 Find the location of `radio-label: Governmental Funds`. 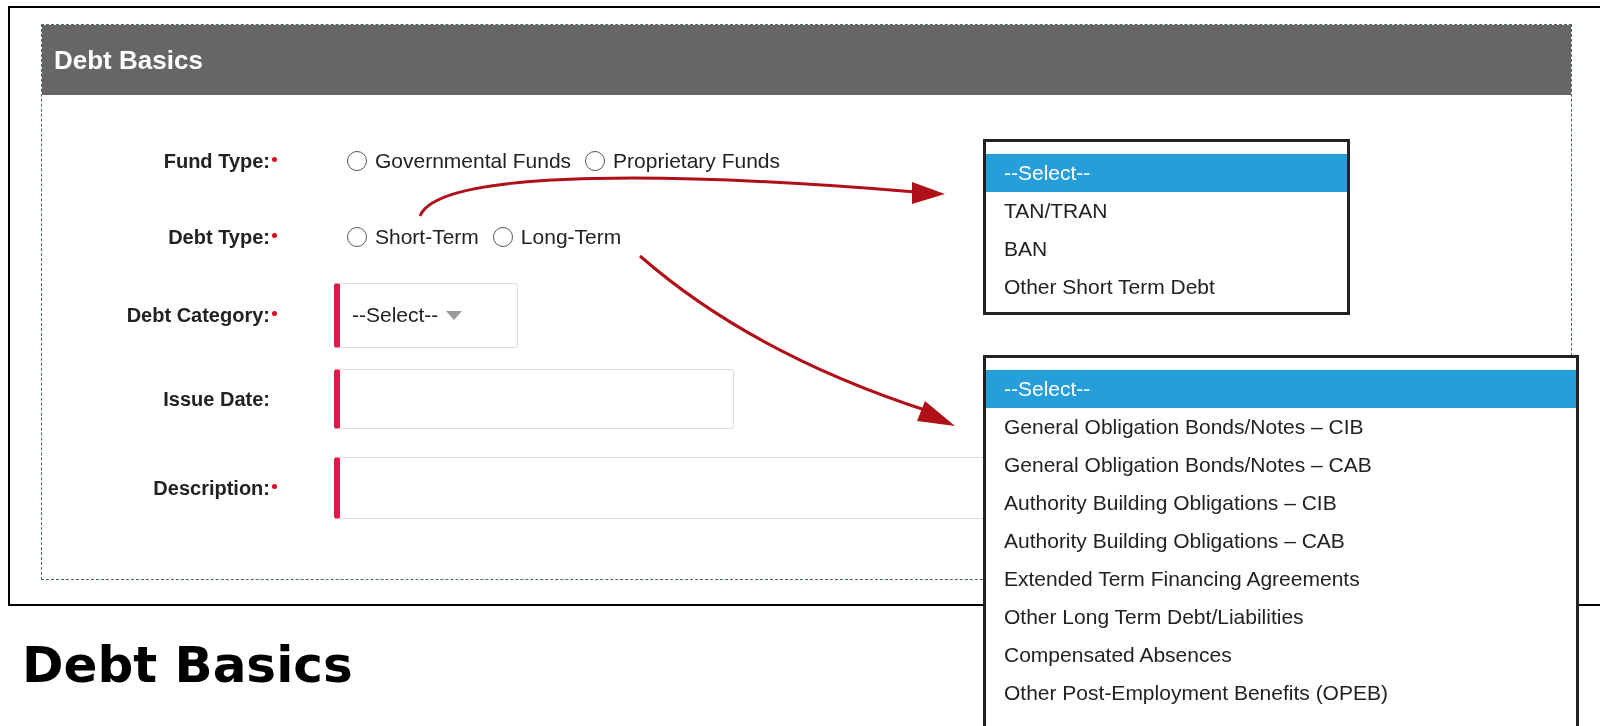

radio-label: Governmental Funds is located at coordinates (473, 161).